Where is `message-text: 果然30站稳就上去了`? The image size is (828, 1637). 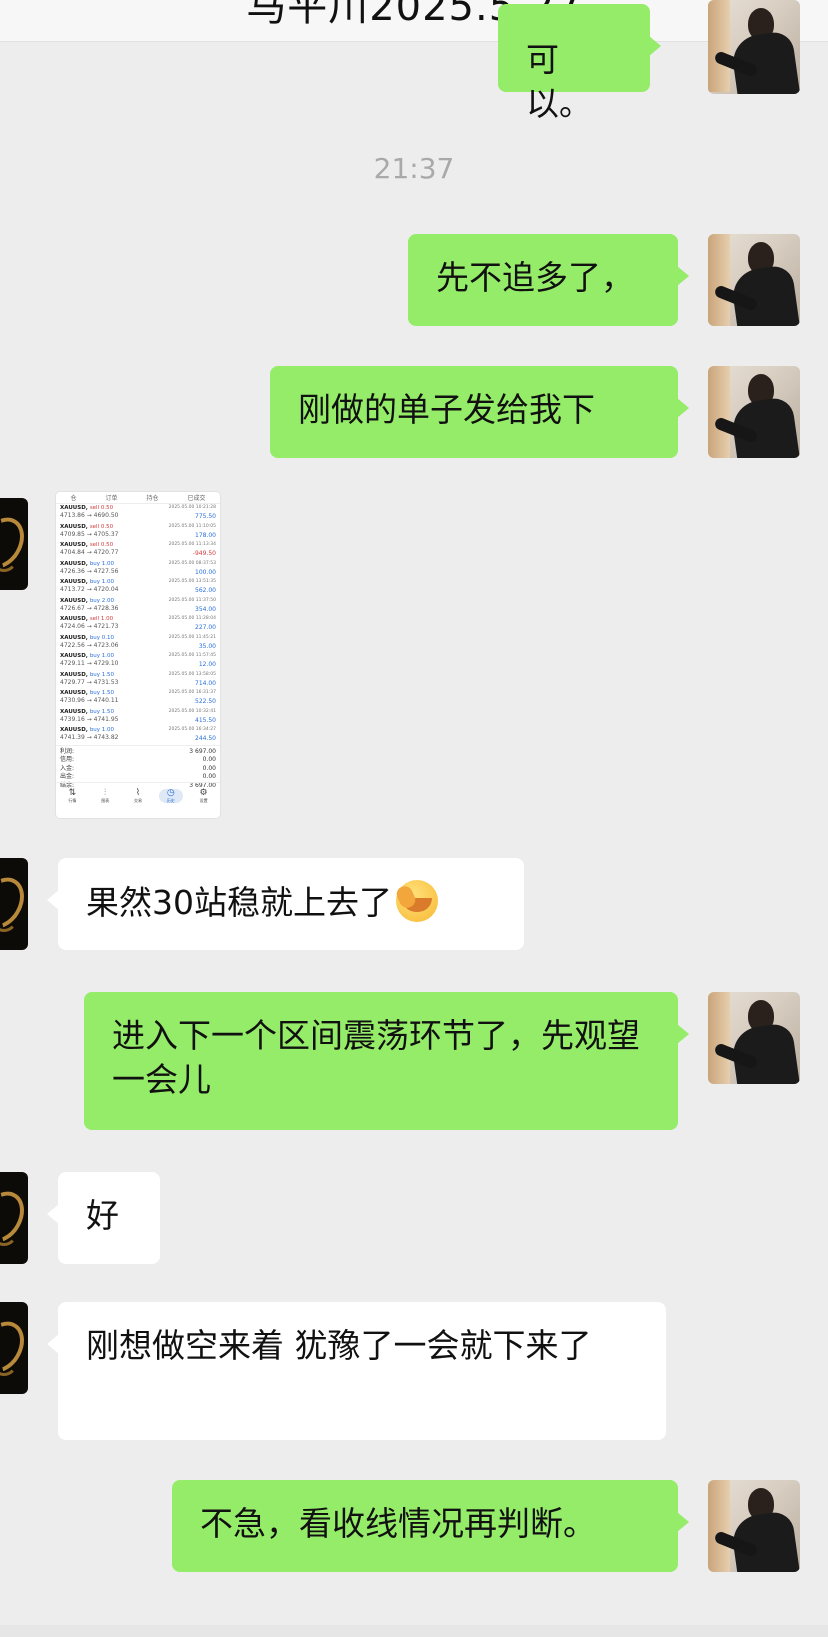
message-text: 果然30站稳就上去了 is located at coordinates (239, 902).